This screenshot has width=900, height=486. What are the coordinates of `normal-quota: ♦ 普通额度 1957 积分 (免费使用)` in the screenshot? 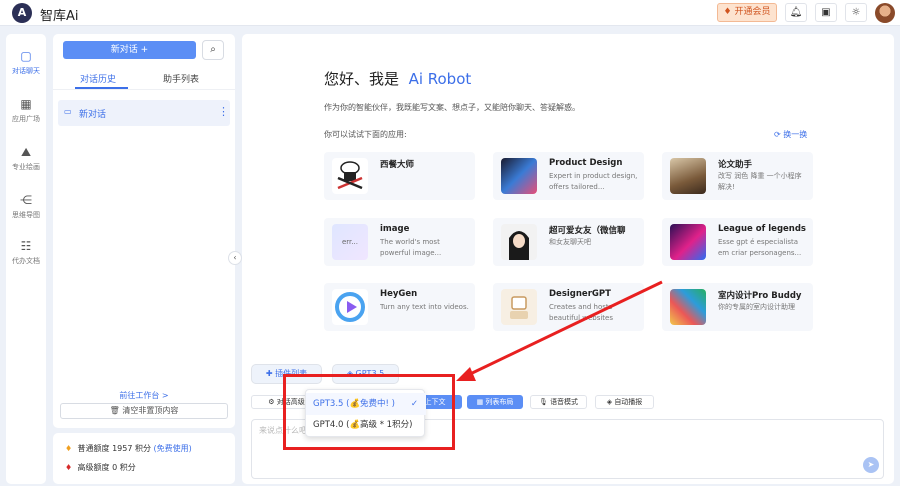 It's located at (128, 448).